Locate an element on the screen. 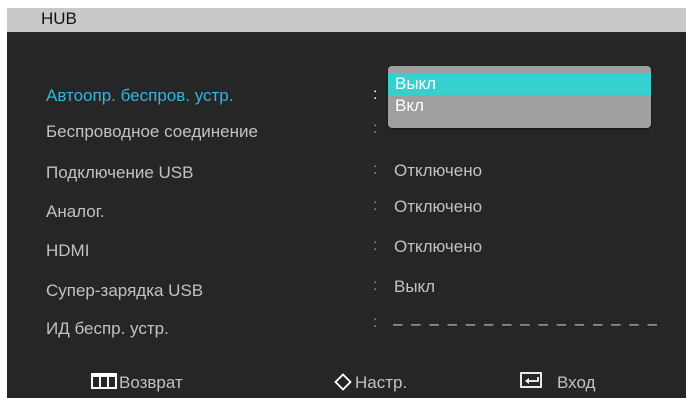 This screenshot has height=398, width=686. diamond-arrows-icon is located at coordinates (343, 382).